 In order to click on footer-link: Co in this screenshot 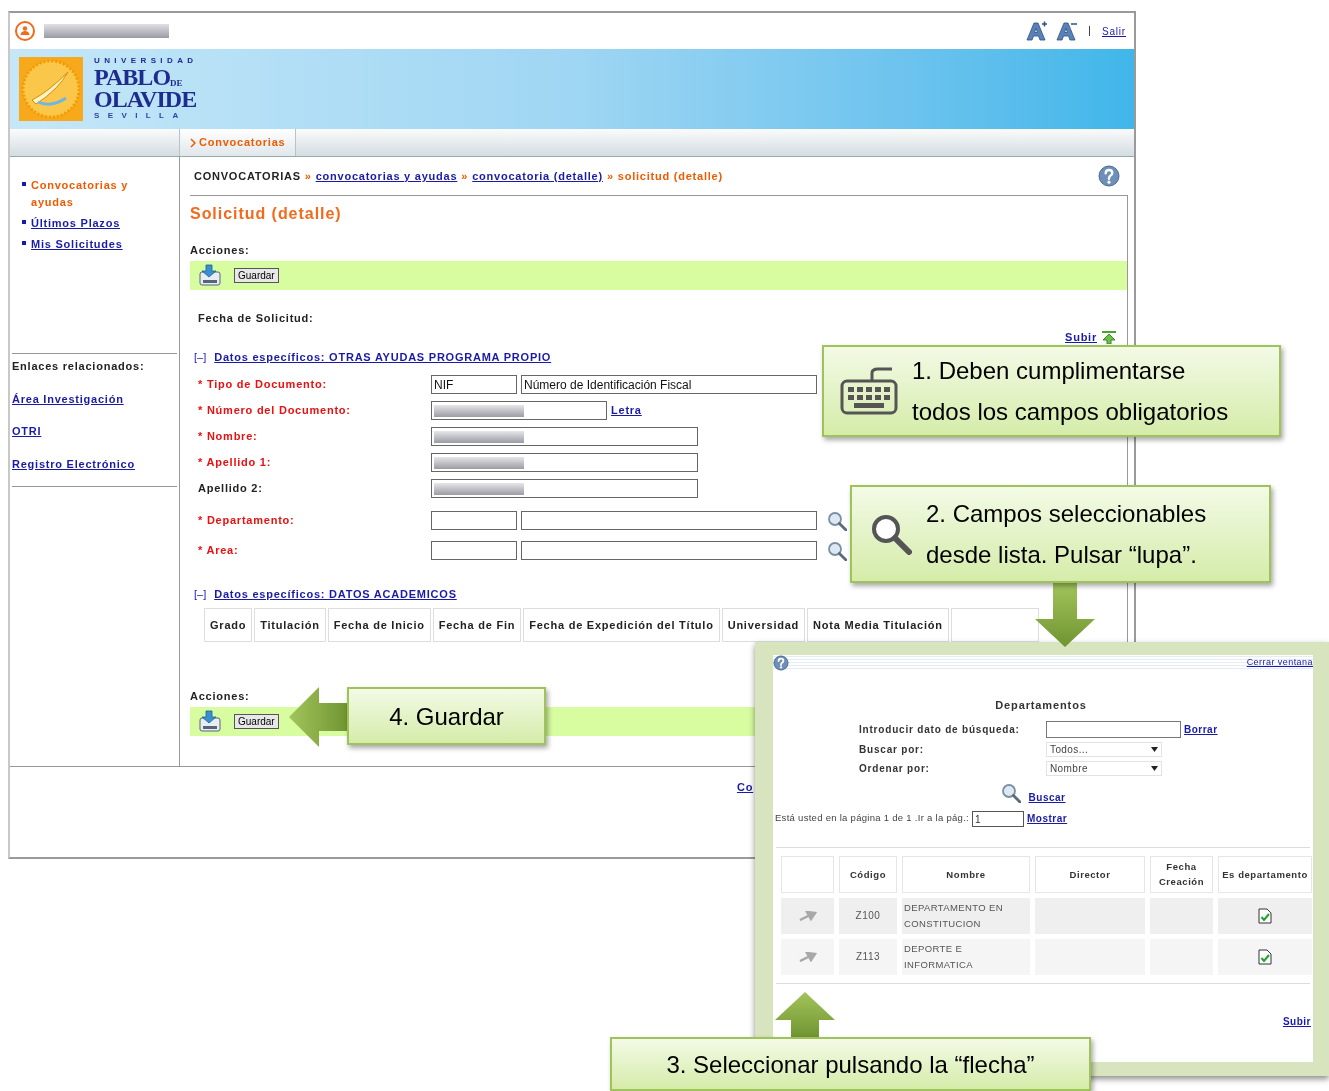, I will do `click(745, 787)`.